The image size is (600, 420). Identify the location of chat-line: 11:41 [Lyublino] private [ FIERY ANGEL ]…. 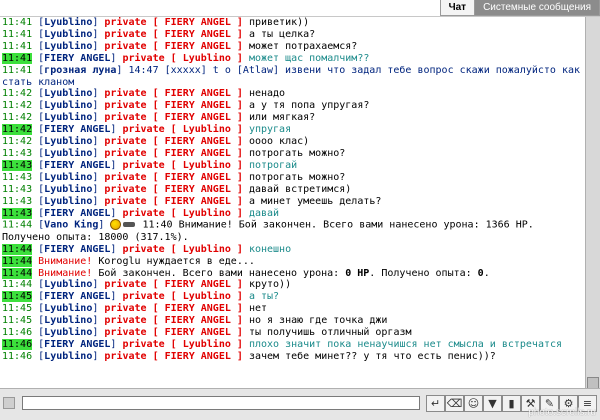
(294, 47).